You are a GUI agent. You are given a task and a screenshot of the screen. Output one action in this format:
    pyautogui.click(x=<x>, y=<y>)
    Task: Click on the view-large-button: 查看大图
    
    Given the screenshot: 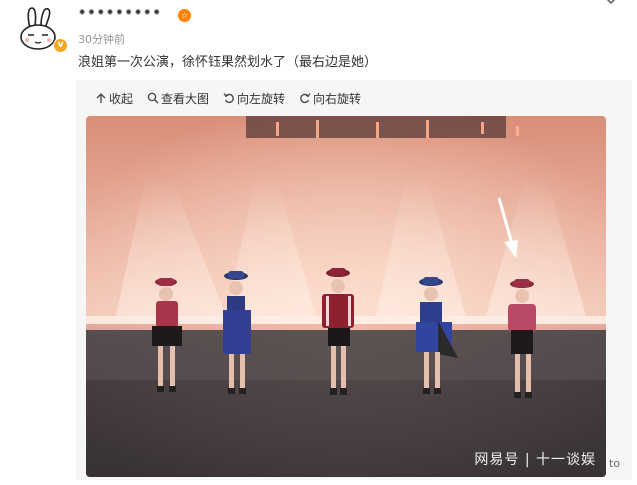 What is the action you would take?
    pyautogui.click(x=178, y=98)
    